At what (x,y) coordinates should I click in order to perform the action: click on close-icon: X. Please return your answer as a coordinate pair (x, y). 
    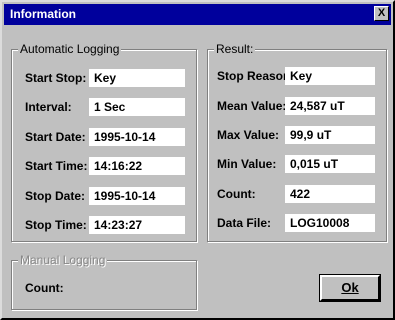
    Looking at the image, I should click on (381, 13).